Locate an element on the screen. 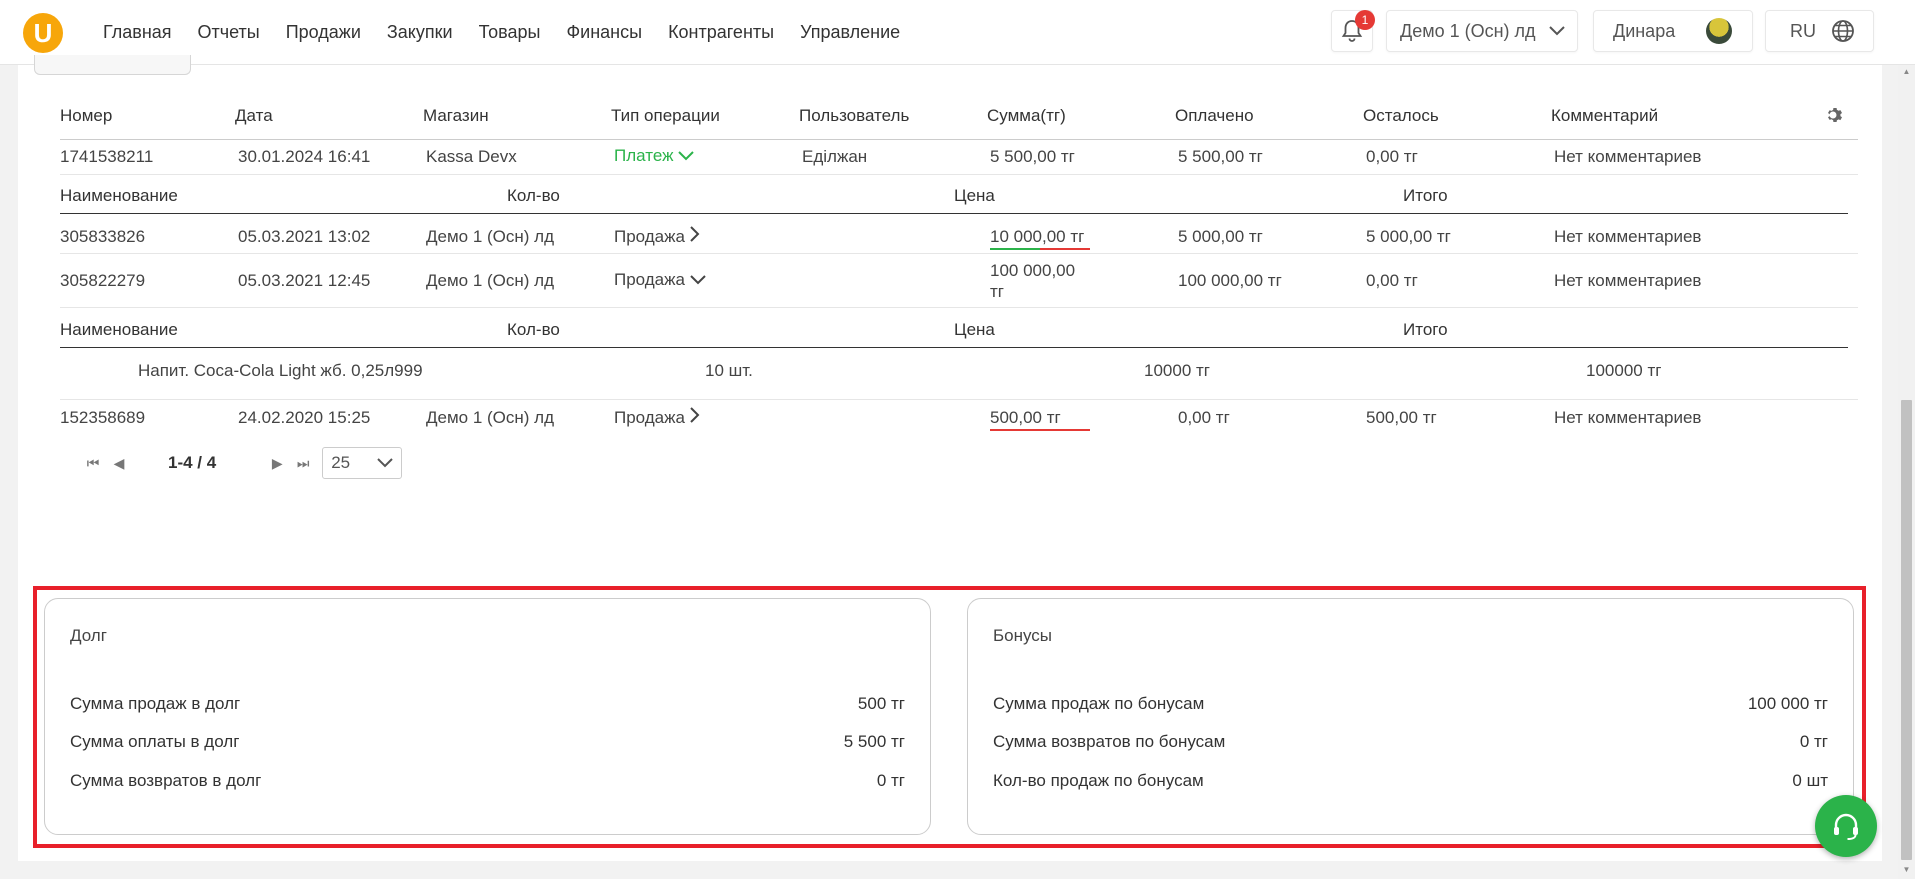  col-number: Номер is located at coordinates (86, 116).